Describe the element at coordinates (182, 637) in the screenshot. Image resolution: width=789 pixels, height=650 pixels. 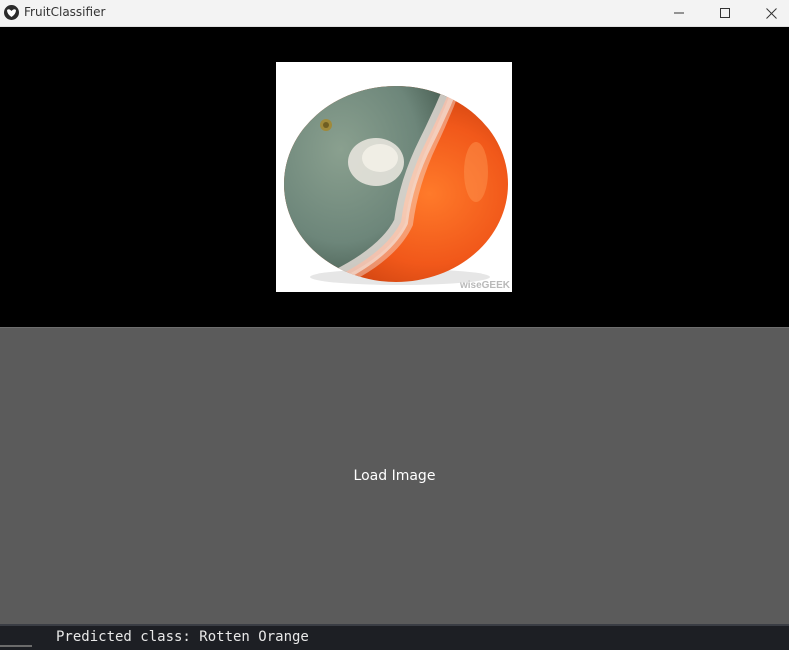
I see `prediction-text: Predicted class: Rotten Orange` at that location.